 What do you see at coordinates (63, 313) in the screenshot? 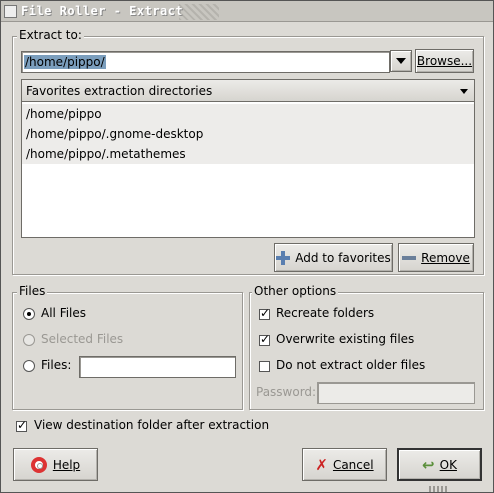
I see `all-files-label: All Files` at bounding box center [63, 313].